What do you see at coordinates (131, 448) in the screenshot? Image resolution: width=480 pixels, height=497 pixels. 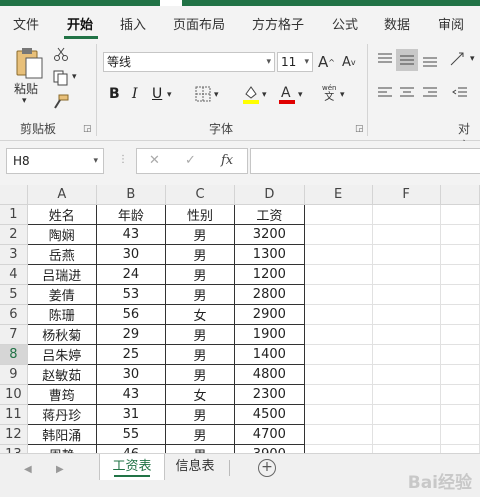 I see `data-cell: 46` at bounding box center [131, 448].